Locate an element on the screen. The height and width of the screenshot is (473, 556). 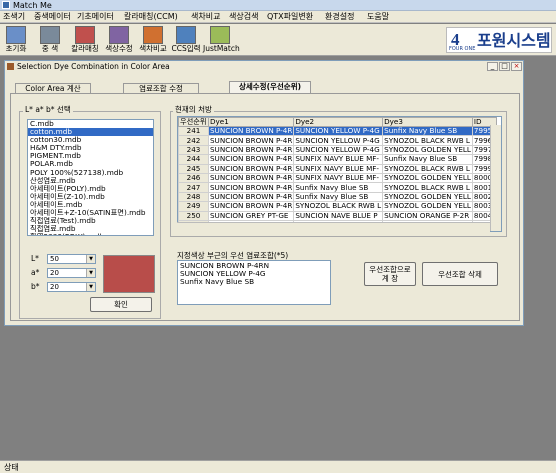
menu-item-settings: 환경설정 is located at coordinates (339, 17).